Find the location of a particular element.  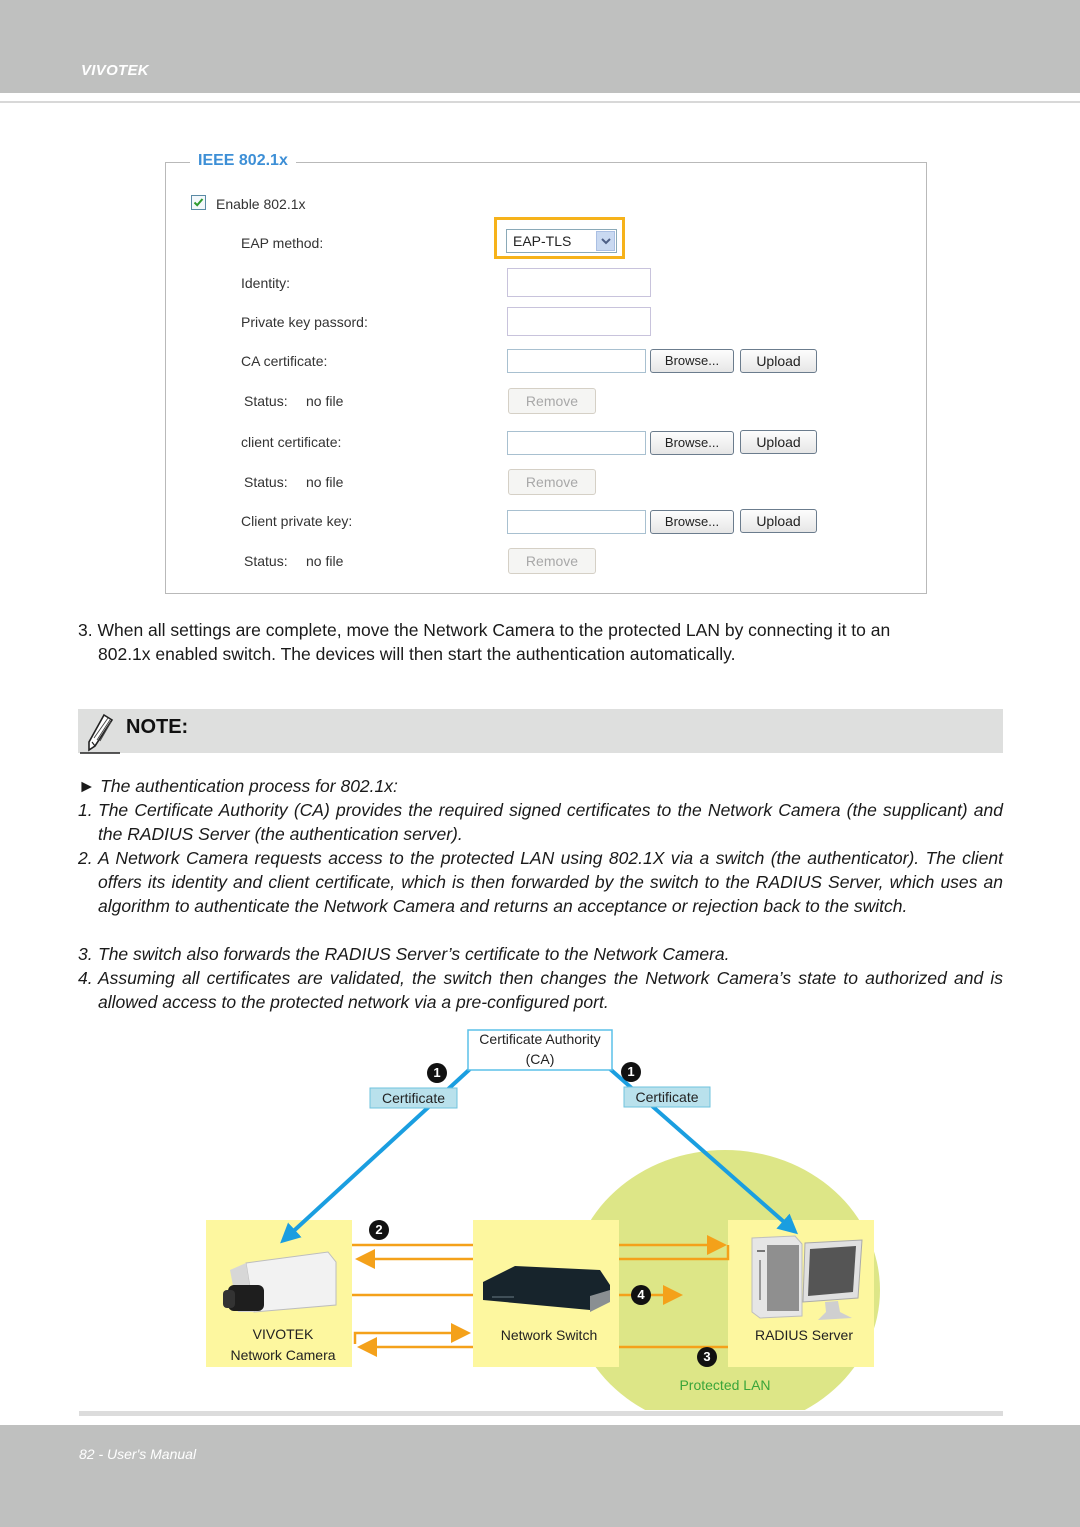

client-certificate-remove-button: Remove is located at coordinates (552, 482).